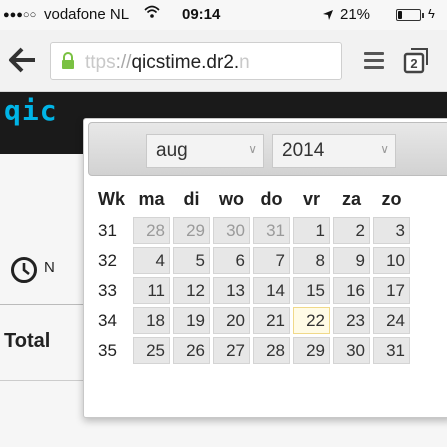 Image resolution: width=447 pixels, height=447 pixels. Describe the element at coordinates (391, 260) in the screenshot. I see `calendar-day: 10` at that location.